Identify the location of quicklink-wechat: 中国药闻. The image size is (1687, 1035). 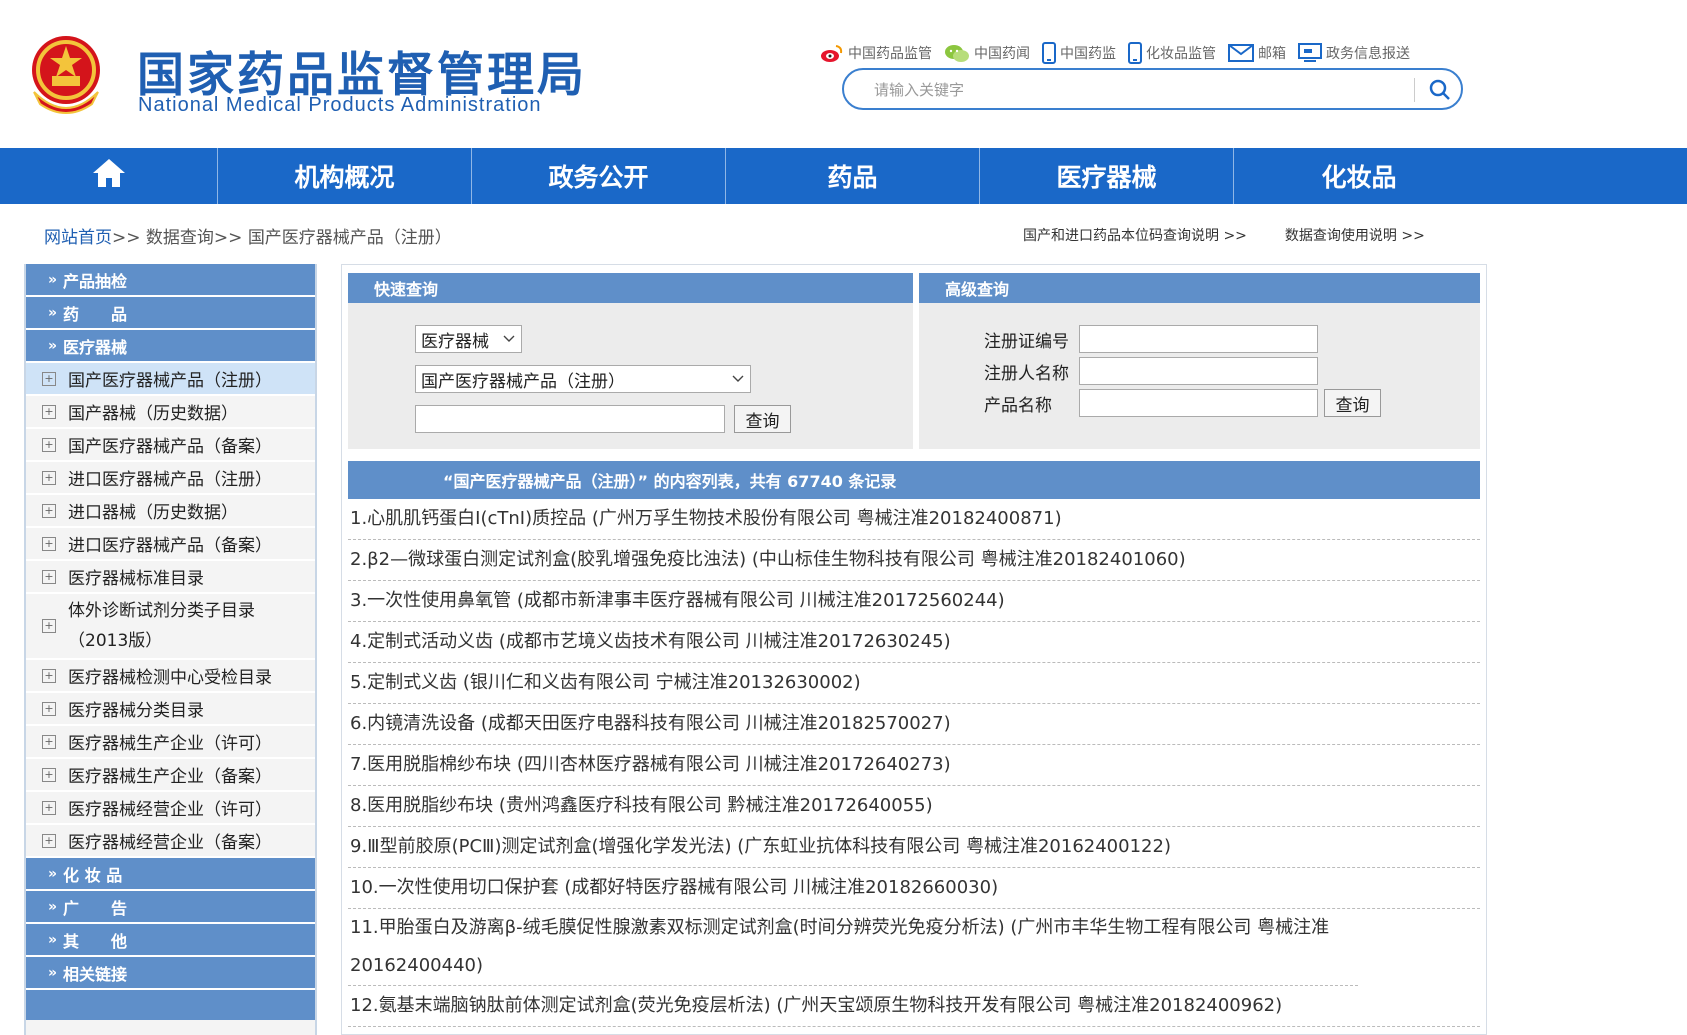
(987, 53).